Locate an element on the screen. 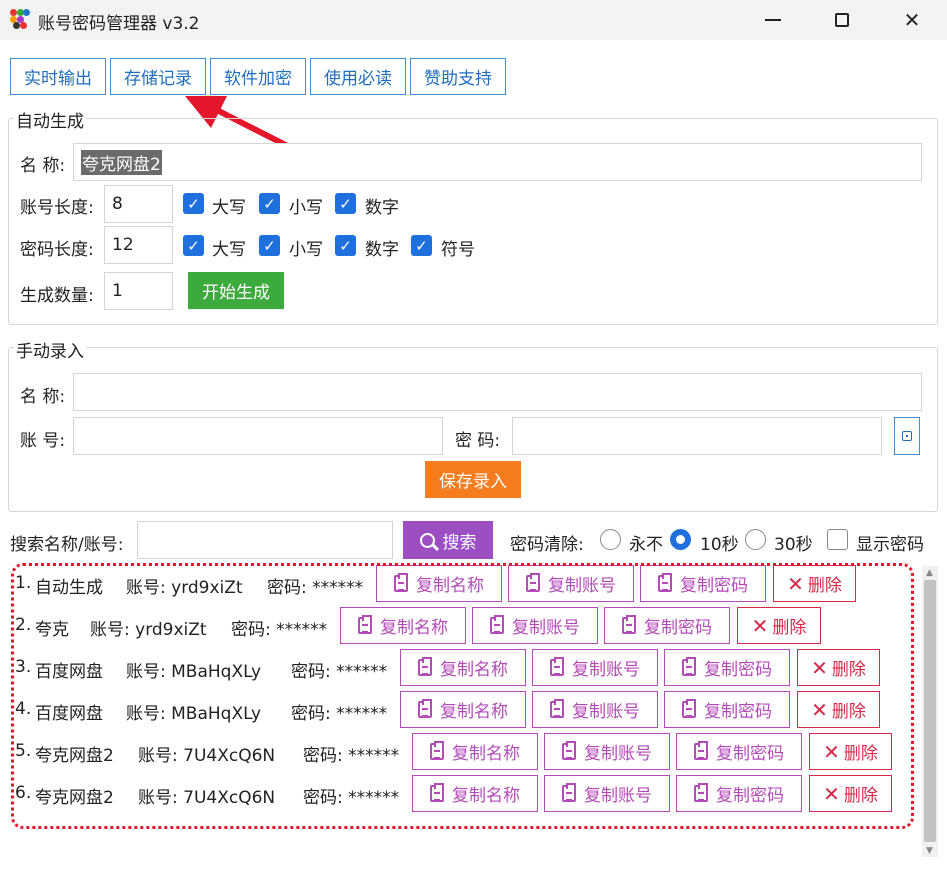 This screenshot has height=871, width=947. auto-name-value: 夸克网盘2 is located at coordinates (121, 162).